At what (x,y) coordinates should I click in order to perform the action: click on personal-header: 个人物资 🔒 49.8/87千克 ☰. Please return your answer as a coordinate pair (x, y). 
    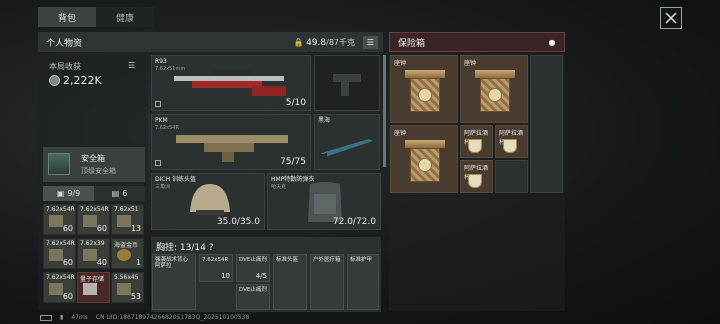
    Looking at the image, I should click on (210, 42).